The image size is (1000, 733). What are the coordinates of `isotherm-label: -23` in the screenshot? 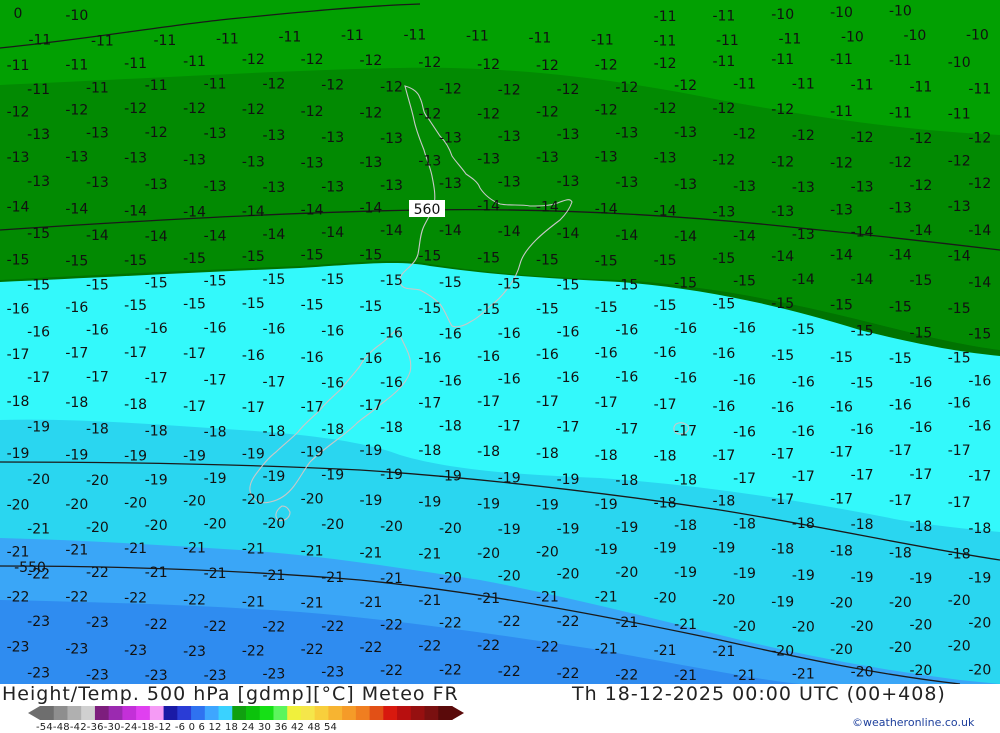 It's located at (273, 674).